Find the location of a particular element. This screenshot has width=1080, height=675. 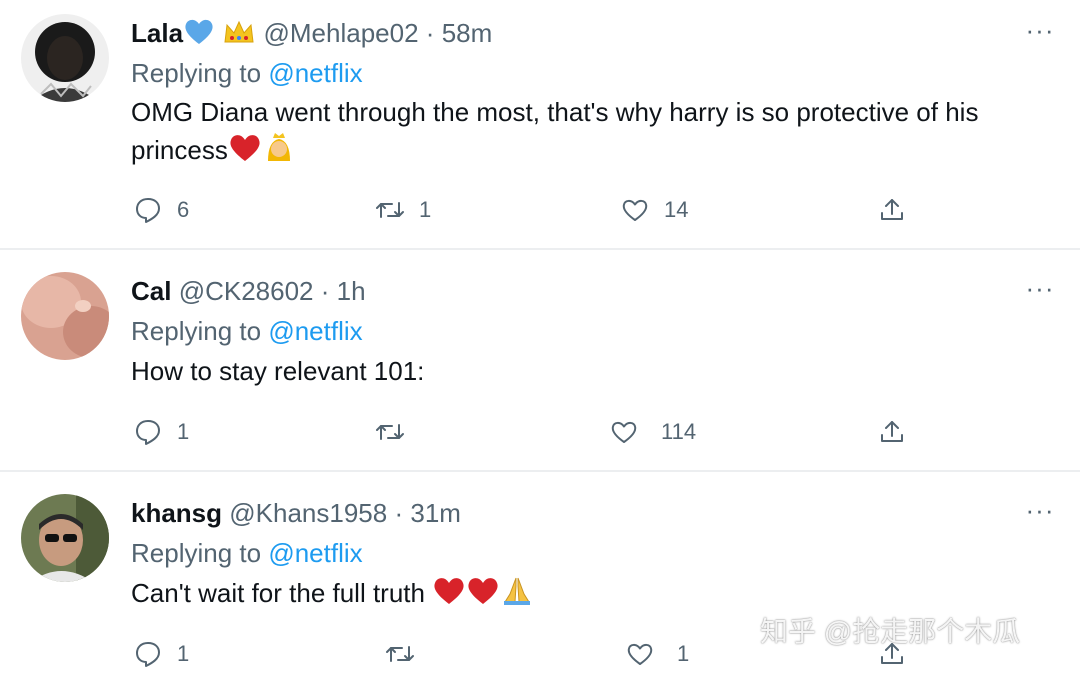

display-name: Cal is located at coordinates (151, 291).